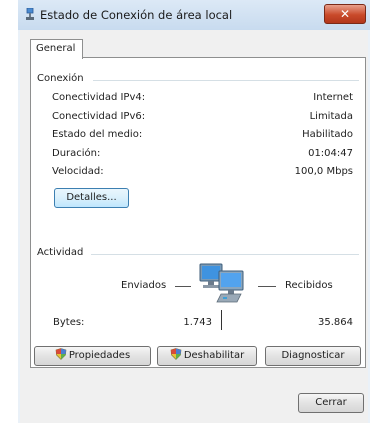  I want to click on disable-button-label: Deshabilitar, so click(214, 355).